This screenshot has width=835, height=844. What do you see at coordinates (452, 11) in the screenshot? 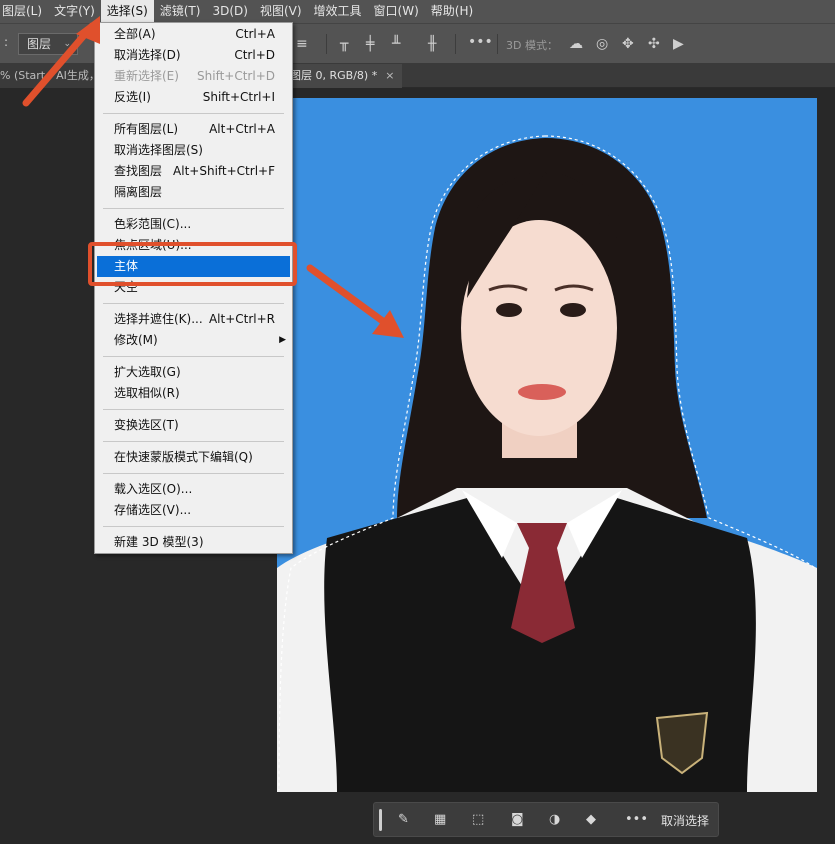
I see `menu-help: 帮助(H)` at bounding box center [452, 11].